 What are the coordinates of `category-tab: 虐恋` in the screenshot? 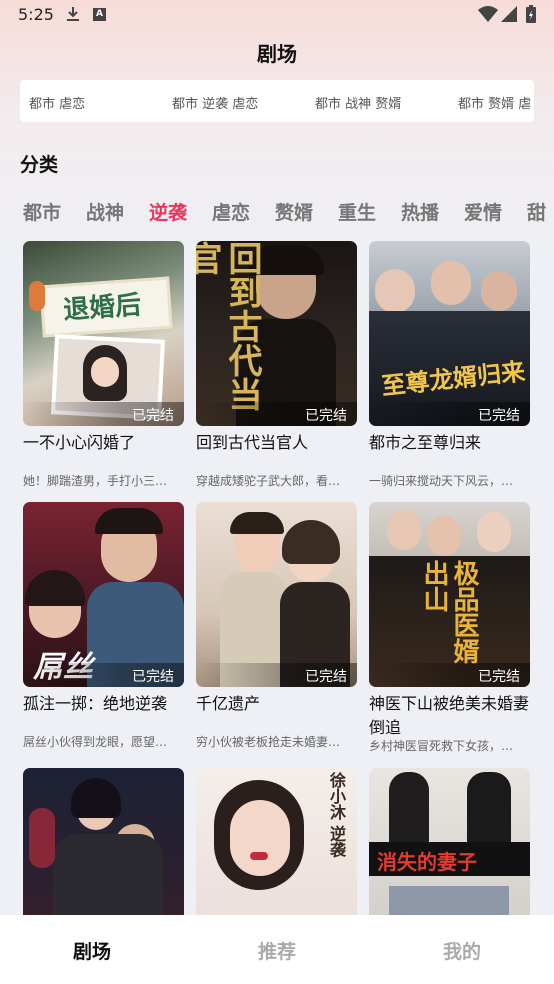 It's located at (231, 211).